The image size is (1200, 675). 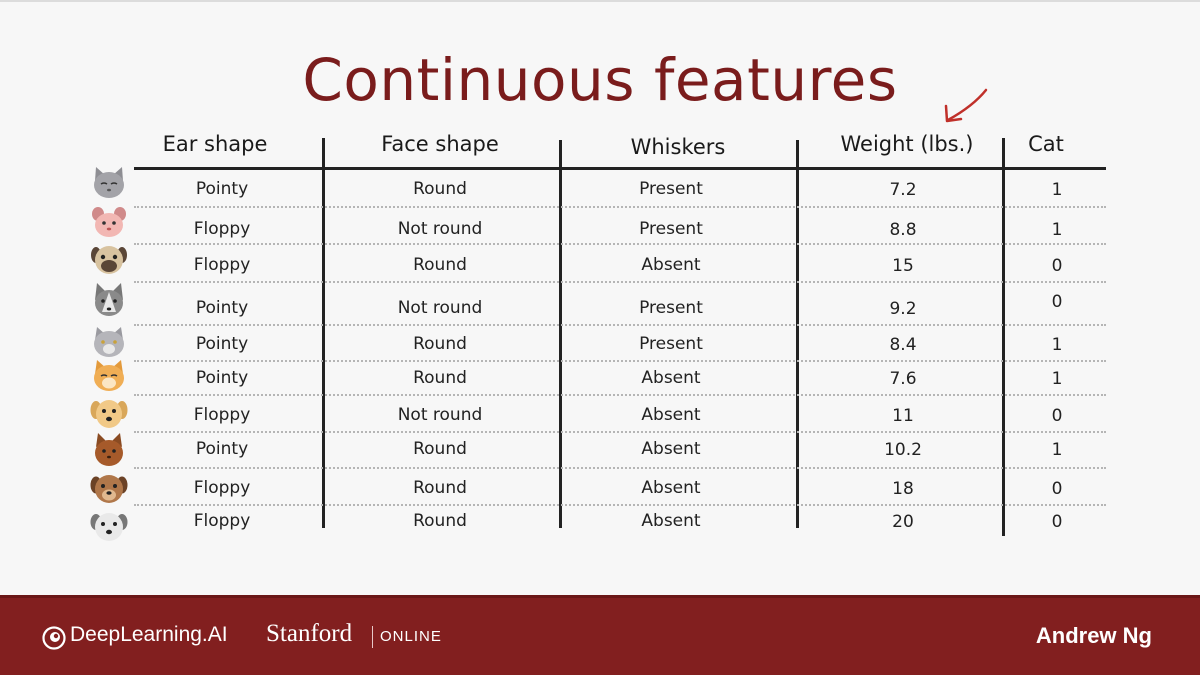 What do you see at coordinates (620, 168) in the screenshot?
I see `header-rule` at bounding box center [620, 168].